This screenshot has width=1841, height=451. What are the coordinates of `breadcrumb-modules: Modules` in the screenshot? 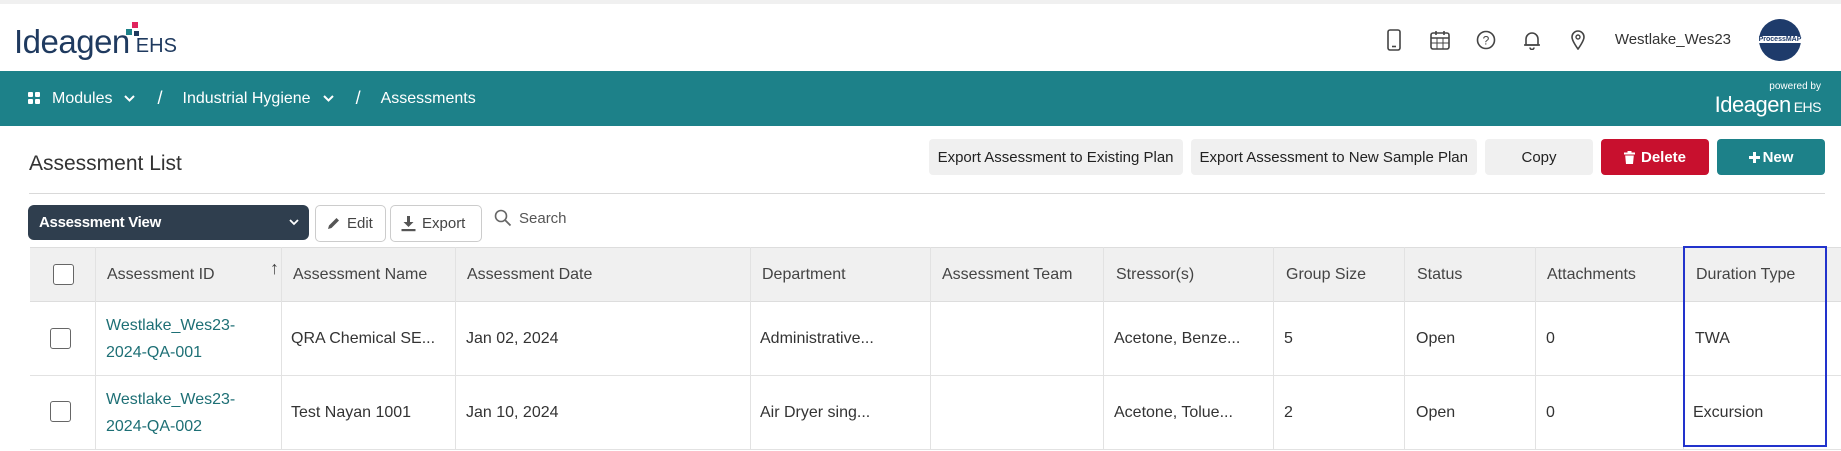 It's located at (82, 98).